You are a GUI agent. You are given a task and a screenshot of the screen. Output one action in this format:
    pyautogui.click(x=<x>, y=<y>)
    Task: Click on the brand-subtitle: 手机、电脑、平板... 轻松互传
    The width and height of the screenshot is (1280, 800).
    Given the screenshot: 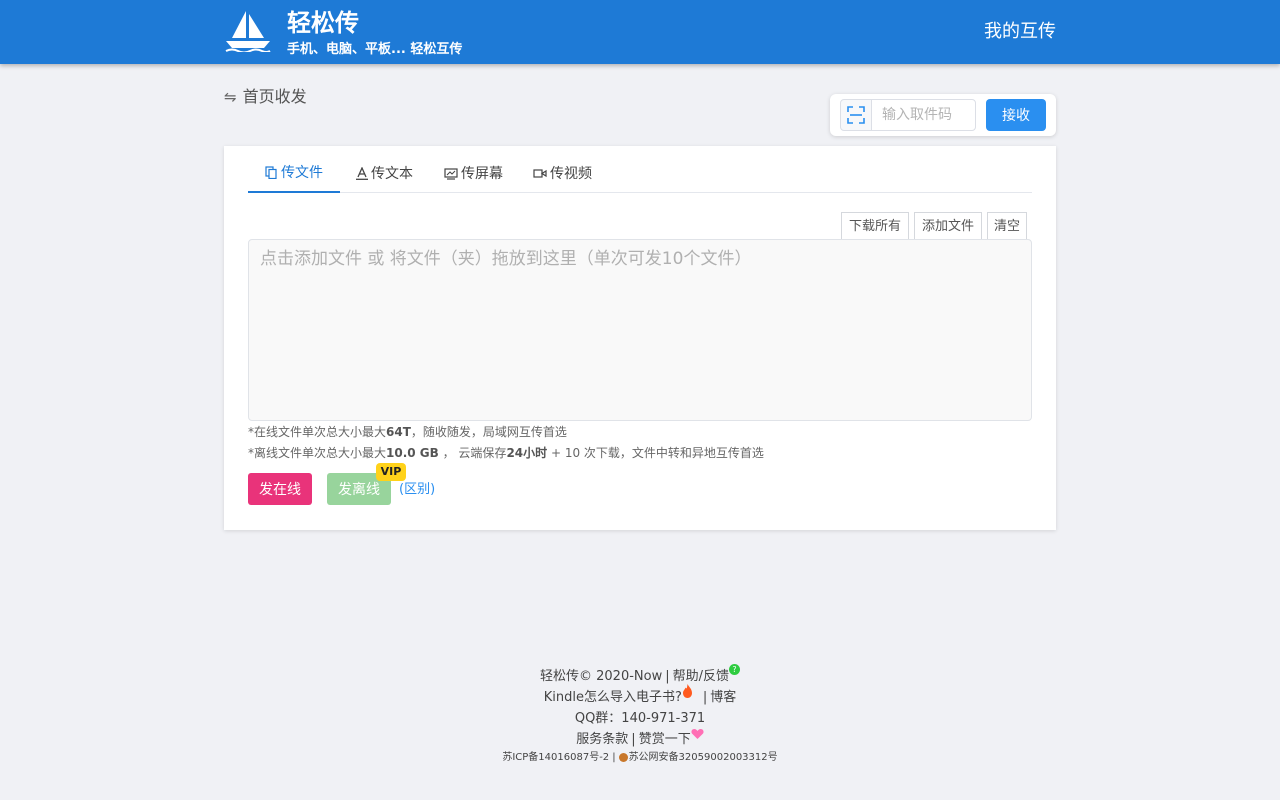 What is the action you would take?
    pyautogui.click(x=375, y=49)
    